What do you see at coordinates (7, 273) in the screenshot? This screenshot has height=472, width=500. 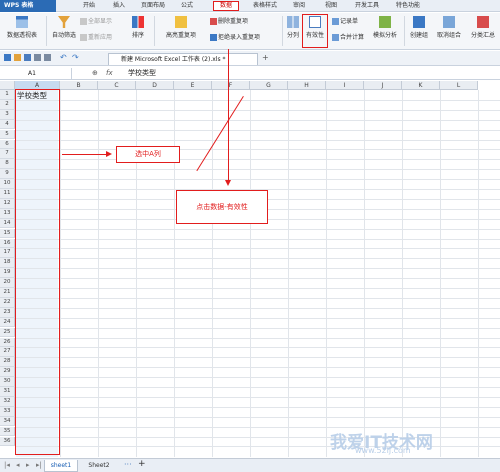 I see `row-header-19: 19` at bounding box center [7, 273].